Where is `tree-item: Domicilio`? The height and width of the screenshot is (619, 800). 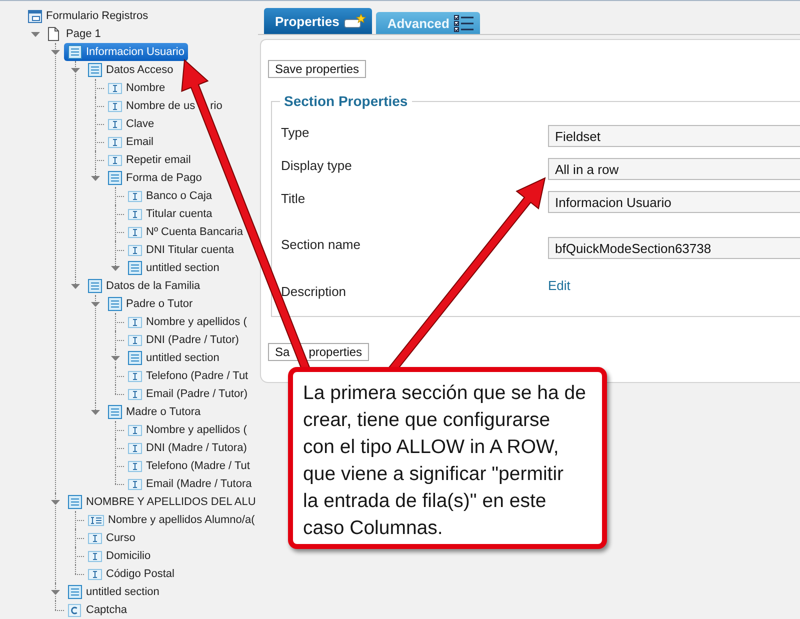
tree-item: Domicilio is located at coordinates (119, 556).